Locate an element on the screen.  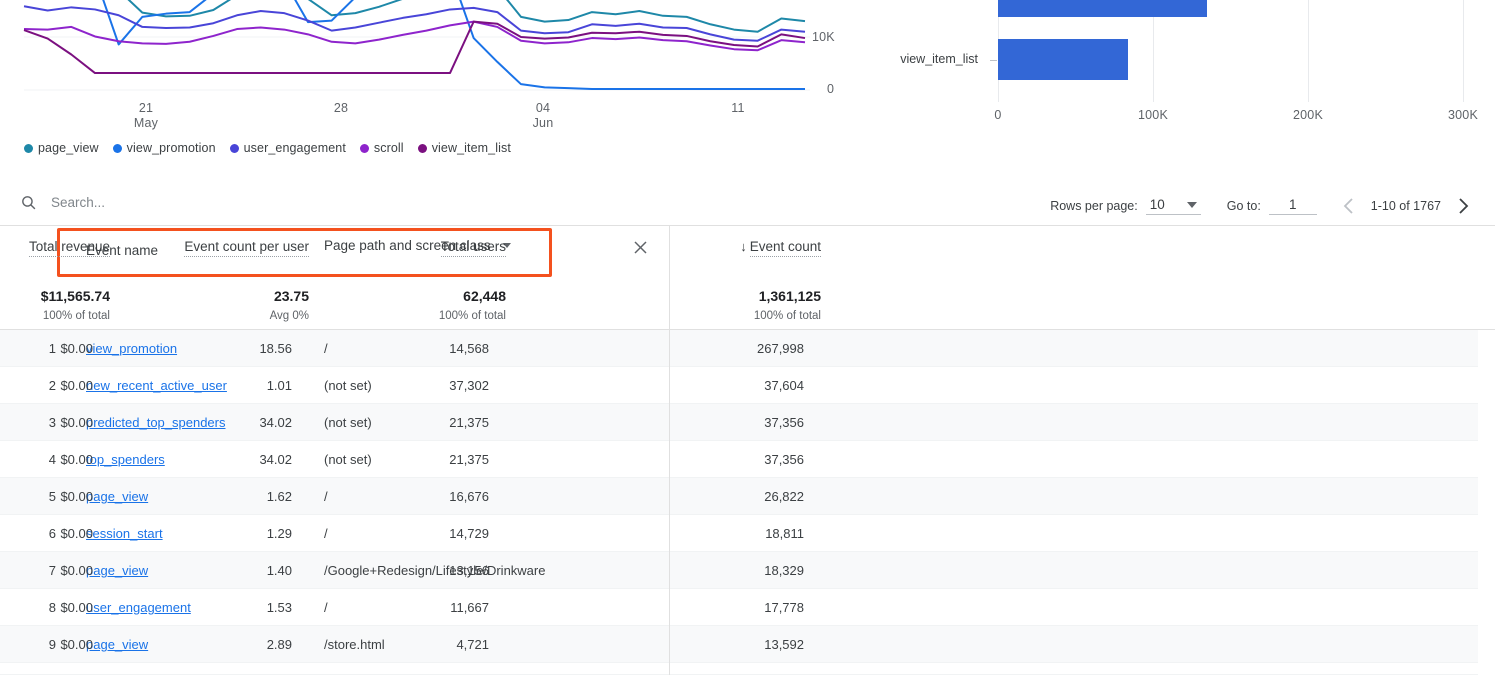
event-name-cell: session_start is located at coordinates (124, 533).